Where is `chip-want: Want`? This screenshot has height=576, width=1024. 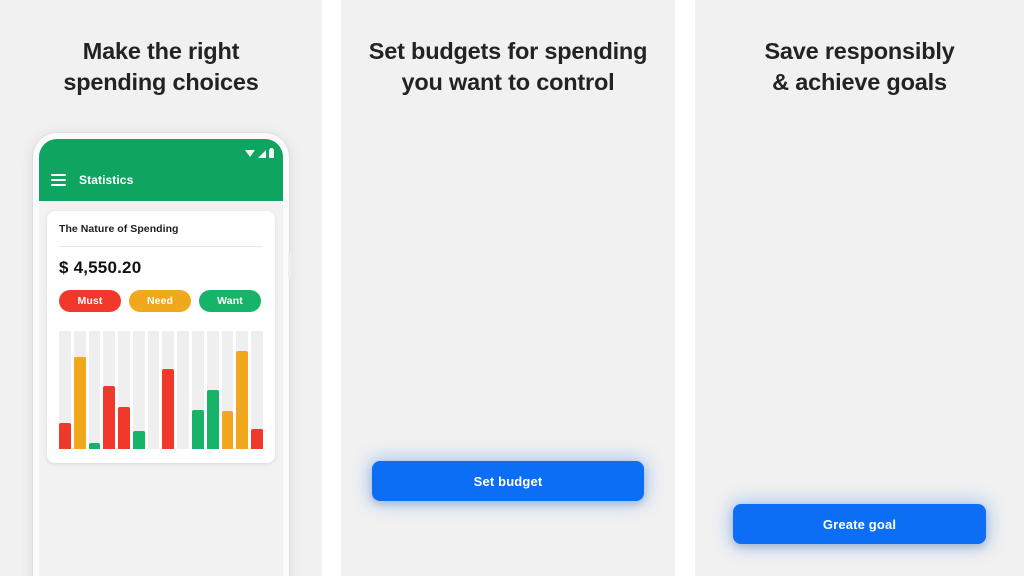 chip-want: Want is located at coordinates (230, 301).